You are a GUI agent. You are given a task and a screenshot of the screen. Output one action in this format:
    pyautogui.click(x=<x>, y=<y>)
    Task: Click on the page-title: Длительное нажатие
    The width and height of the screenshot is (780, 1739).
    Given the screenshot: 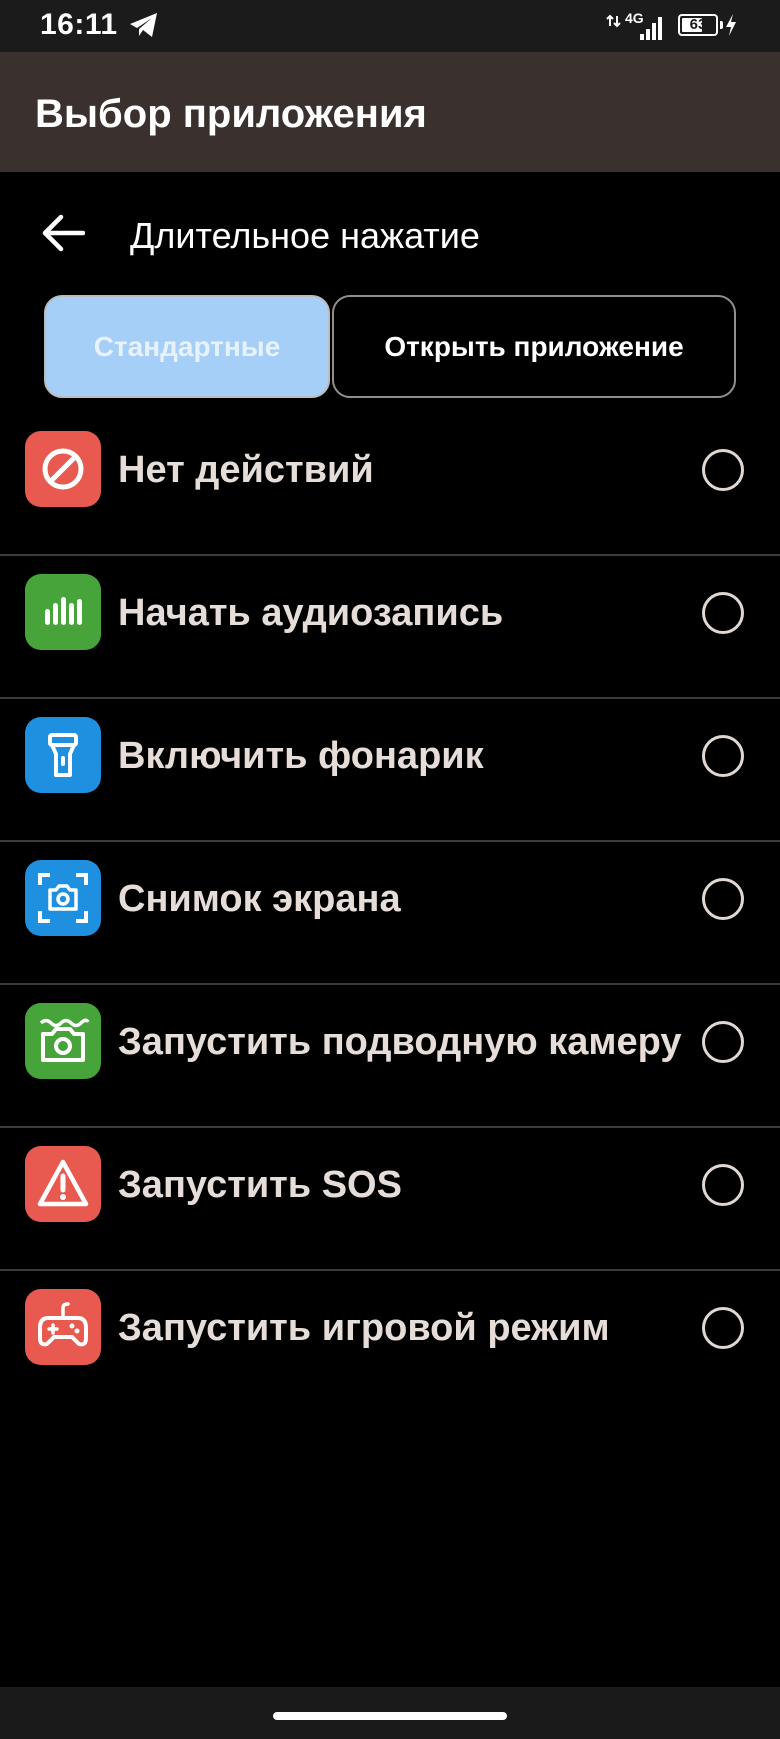 What is the action you would take?
    pyautogui.click(x=305, y=235)
    